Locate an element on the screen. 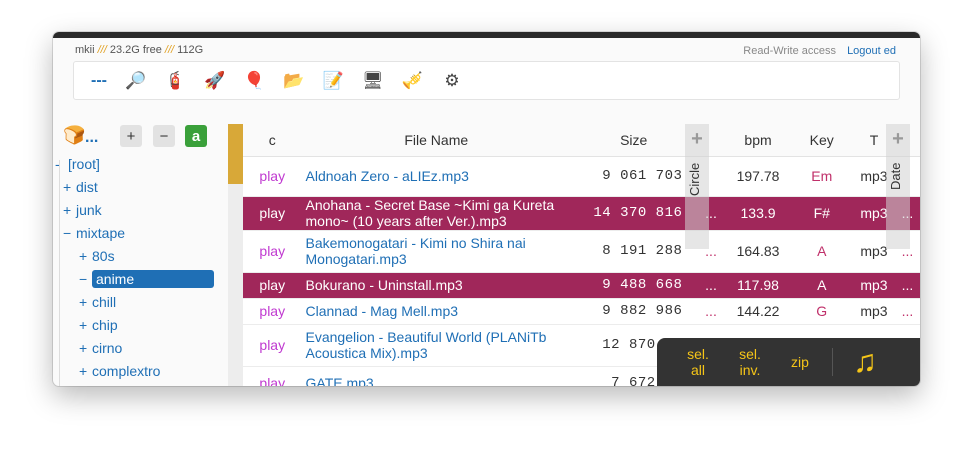  col-file-name: File Name is located at coordinates (436, 140).